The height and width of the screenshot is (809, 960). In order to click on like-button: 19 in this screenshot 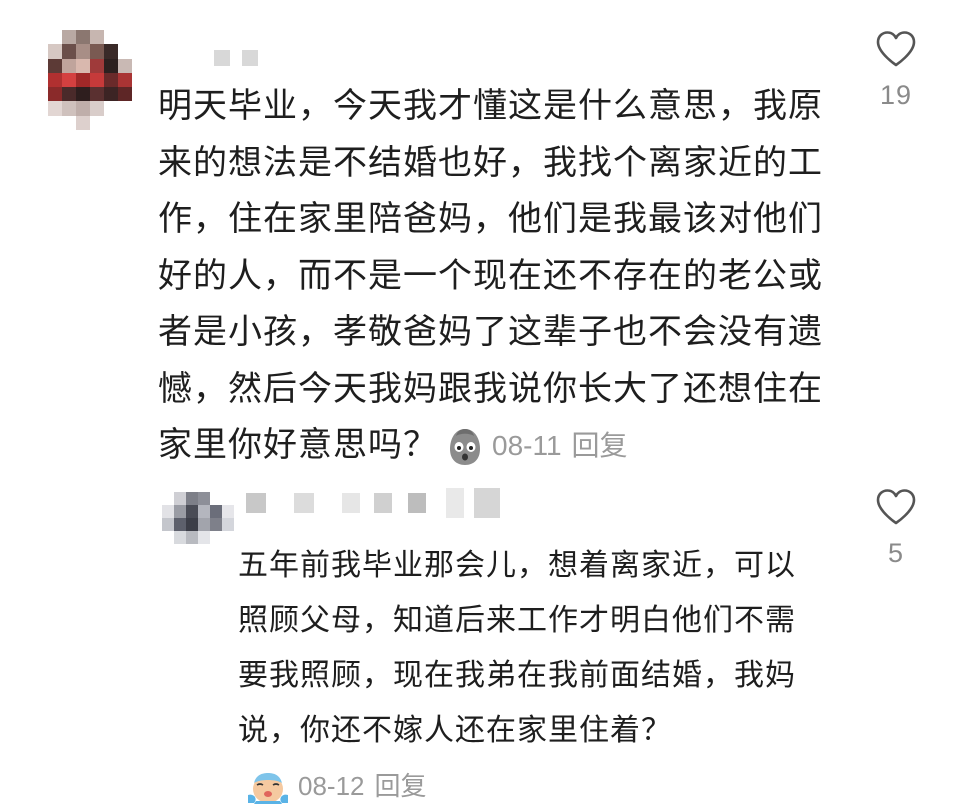, I will do `click(896, 70)`.